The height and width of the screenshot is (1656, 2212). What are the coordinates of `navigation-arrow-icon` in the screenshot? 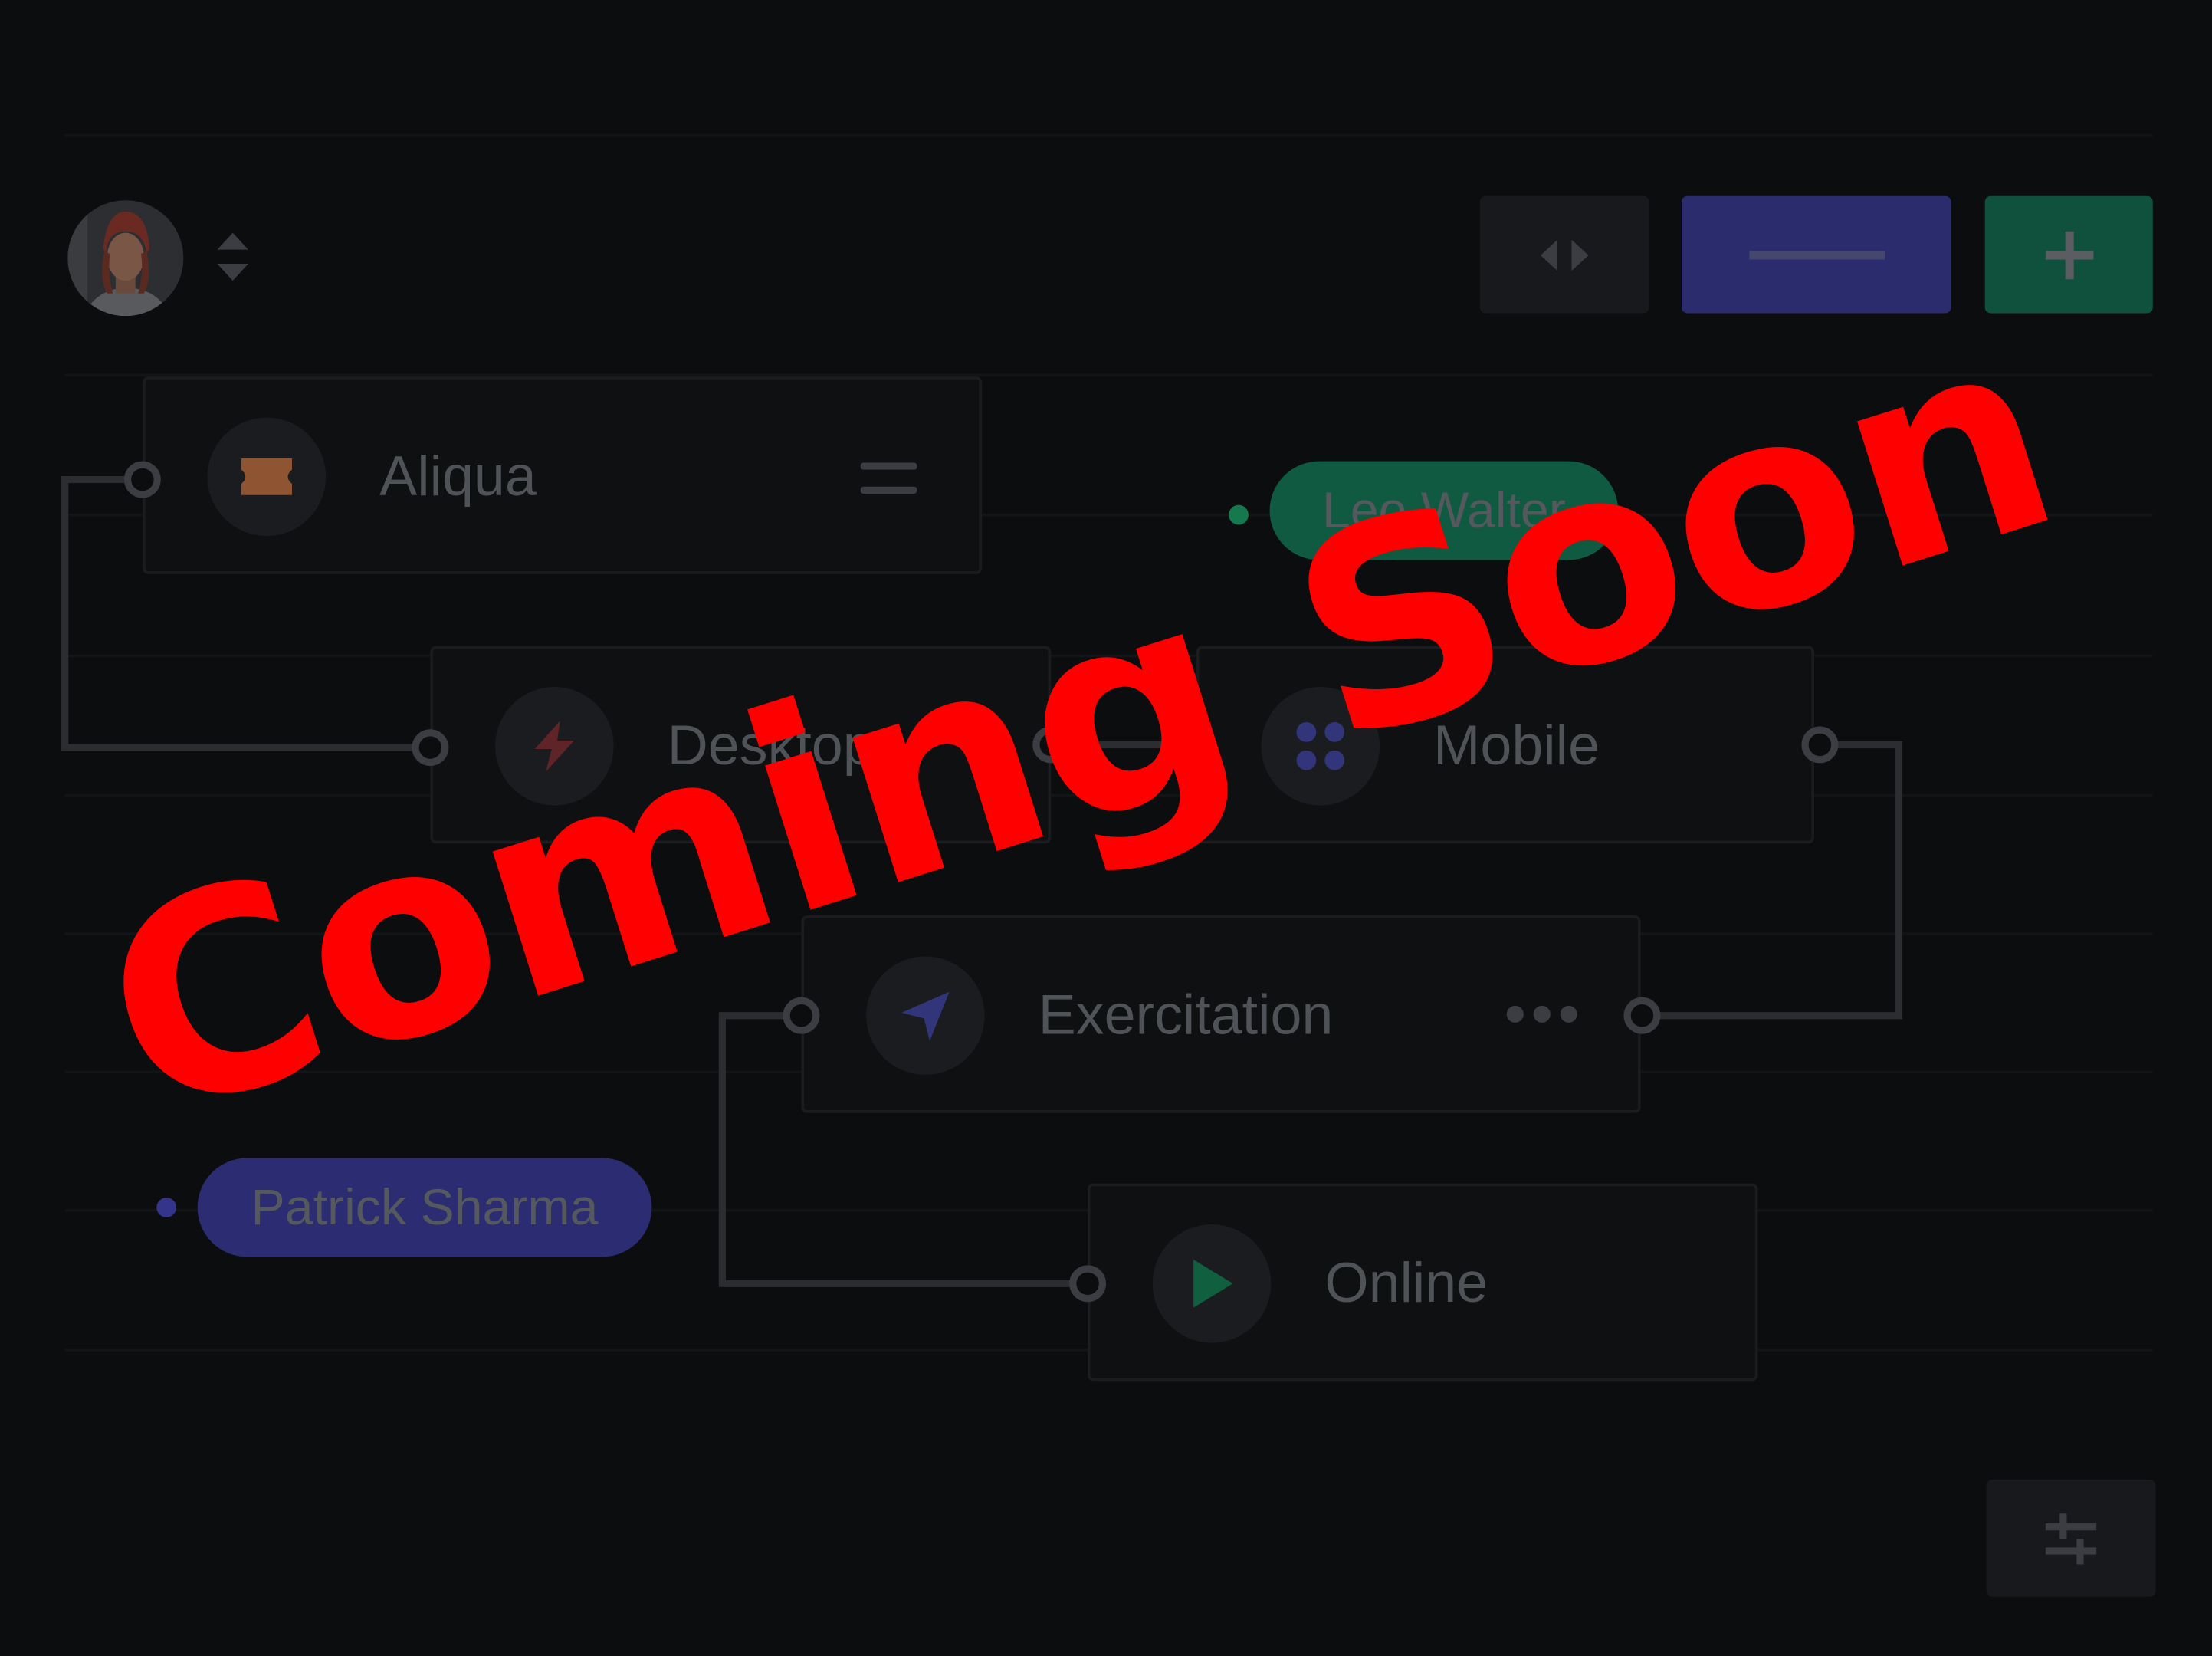 It's located at (925, 1016).